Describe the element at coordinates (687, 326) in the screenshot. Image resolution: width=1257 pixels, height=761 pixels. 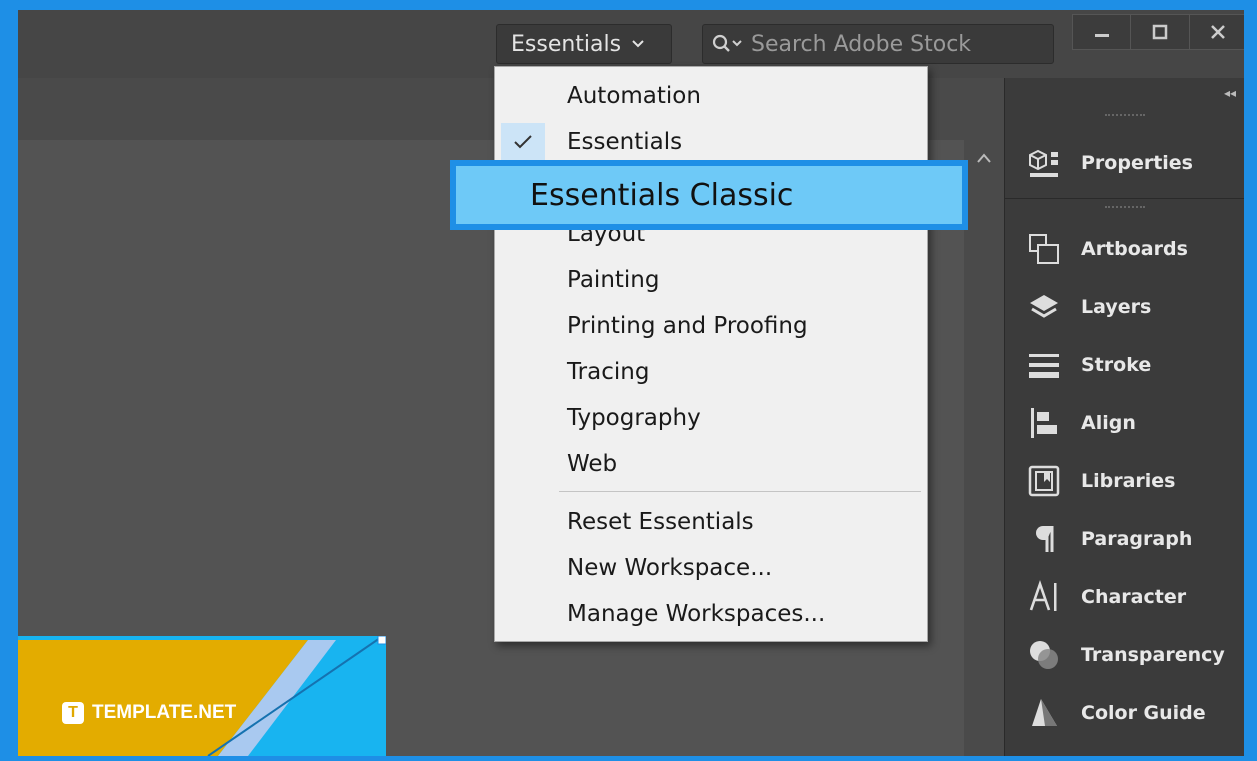
I see `menu-item-label: Printing and Proofing` at that location.